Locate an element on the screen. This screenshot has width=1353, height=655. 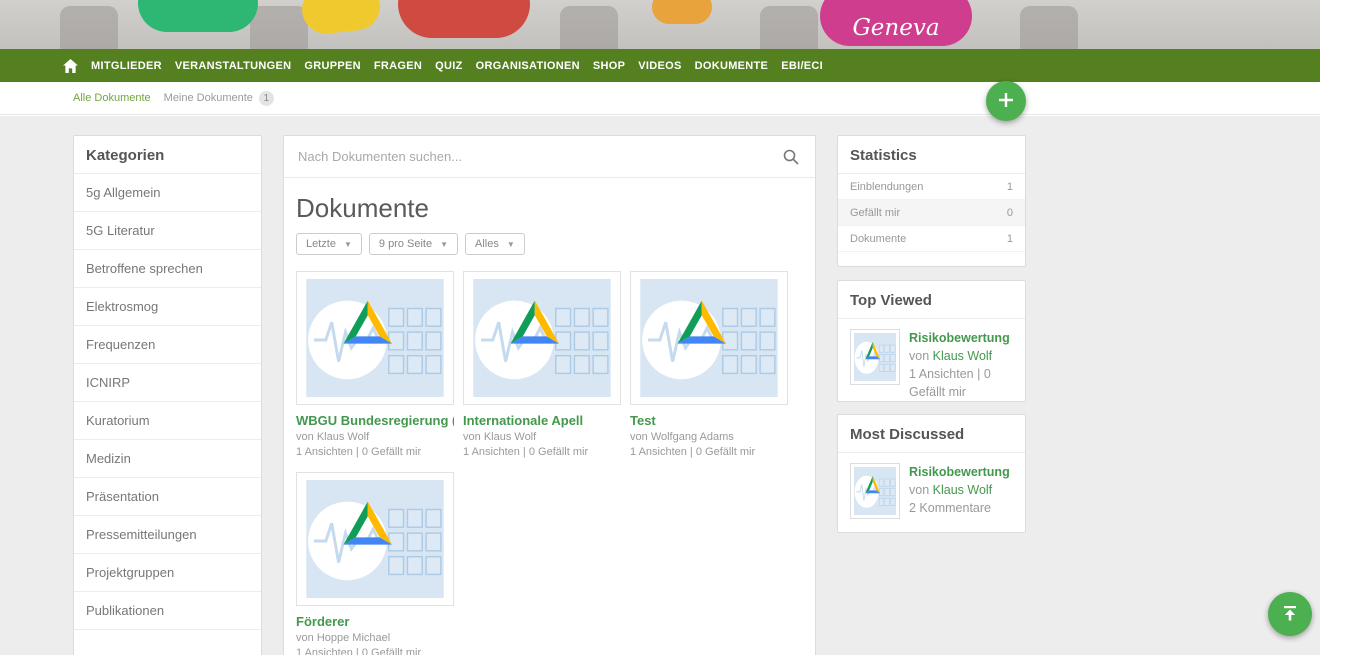
type-filter-dropdown: Alles ▼ is located at coordinates (495, 244).